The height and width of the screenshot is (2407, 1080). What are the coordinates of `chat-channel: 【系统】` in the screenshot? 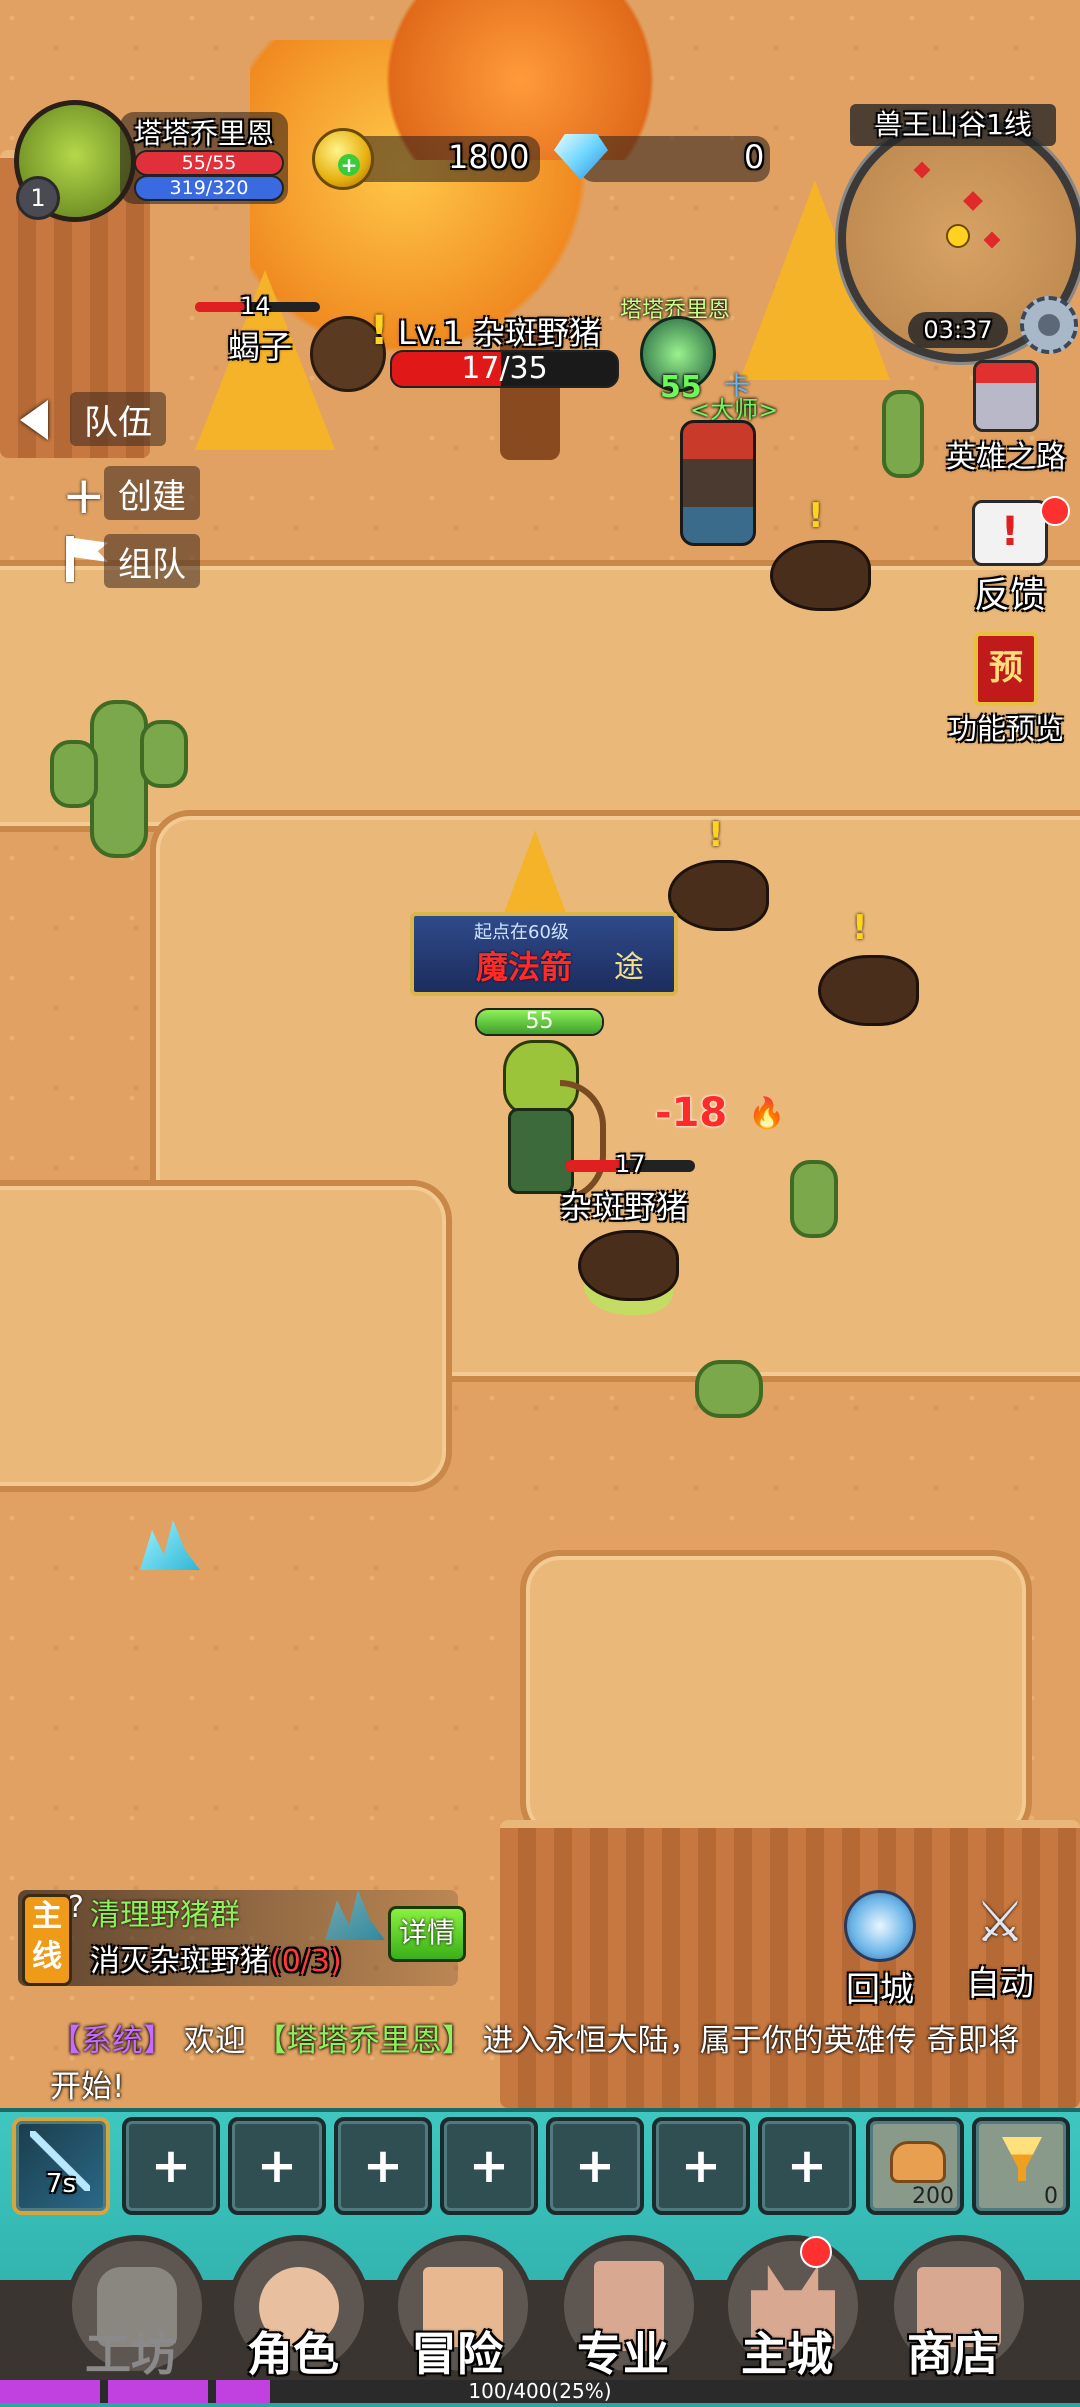 It's located at (112, 2041).